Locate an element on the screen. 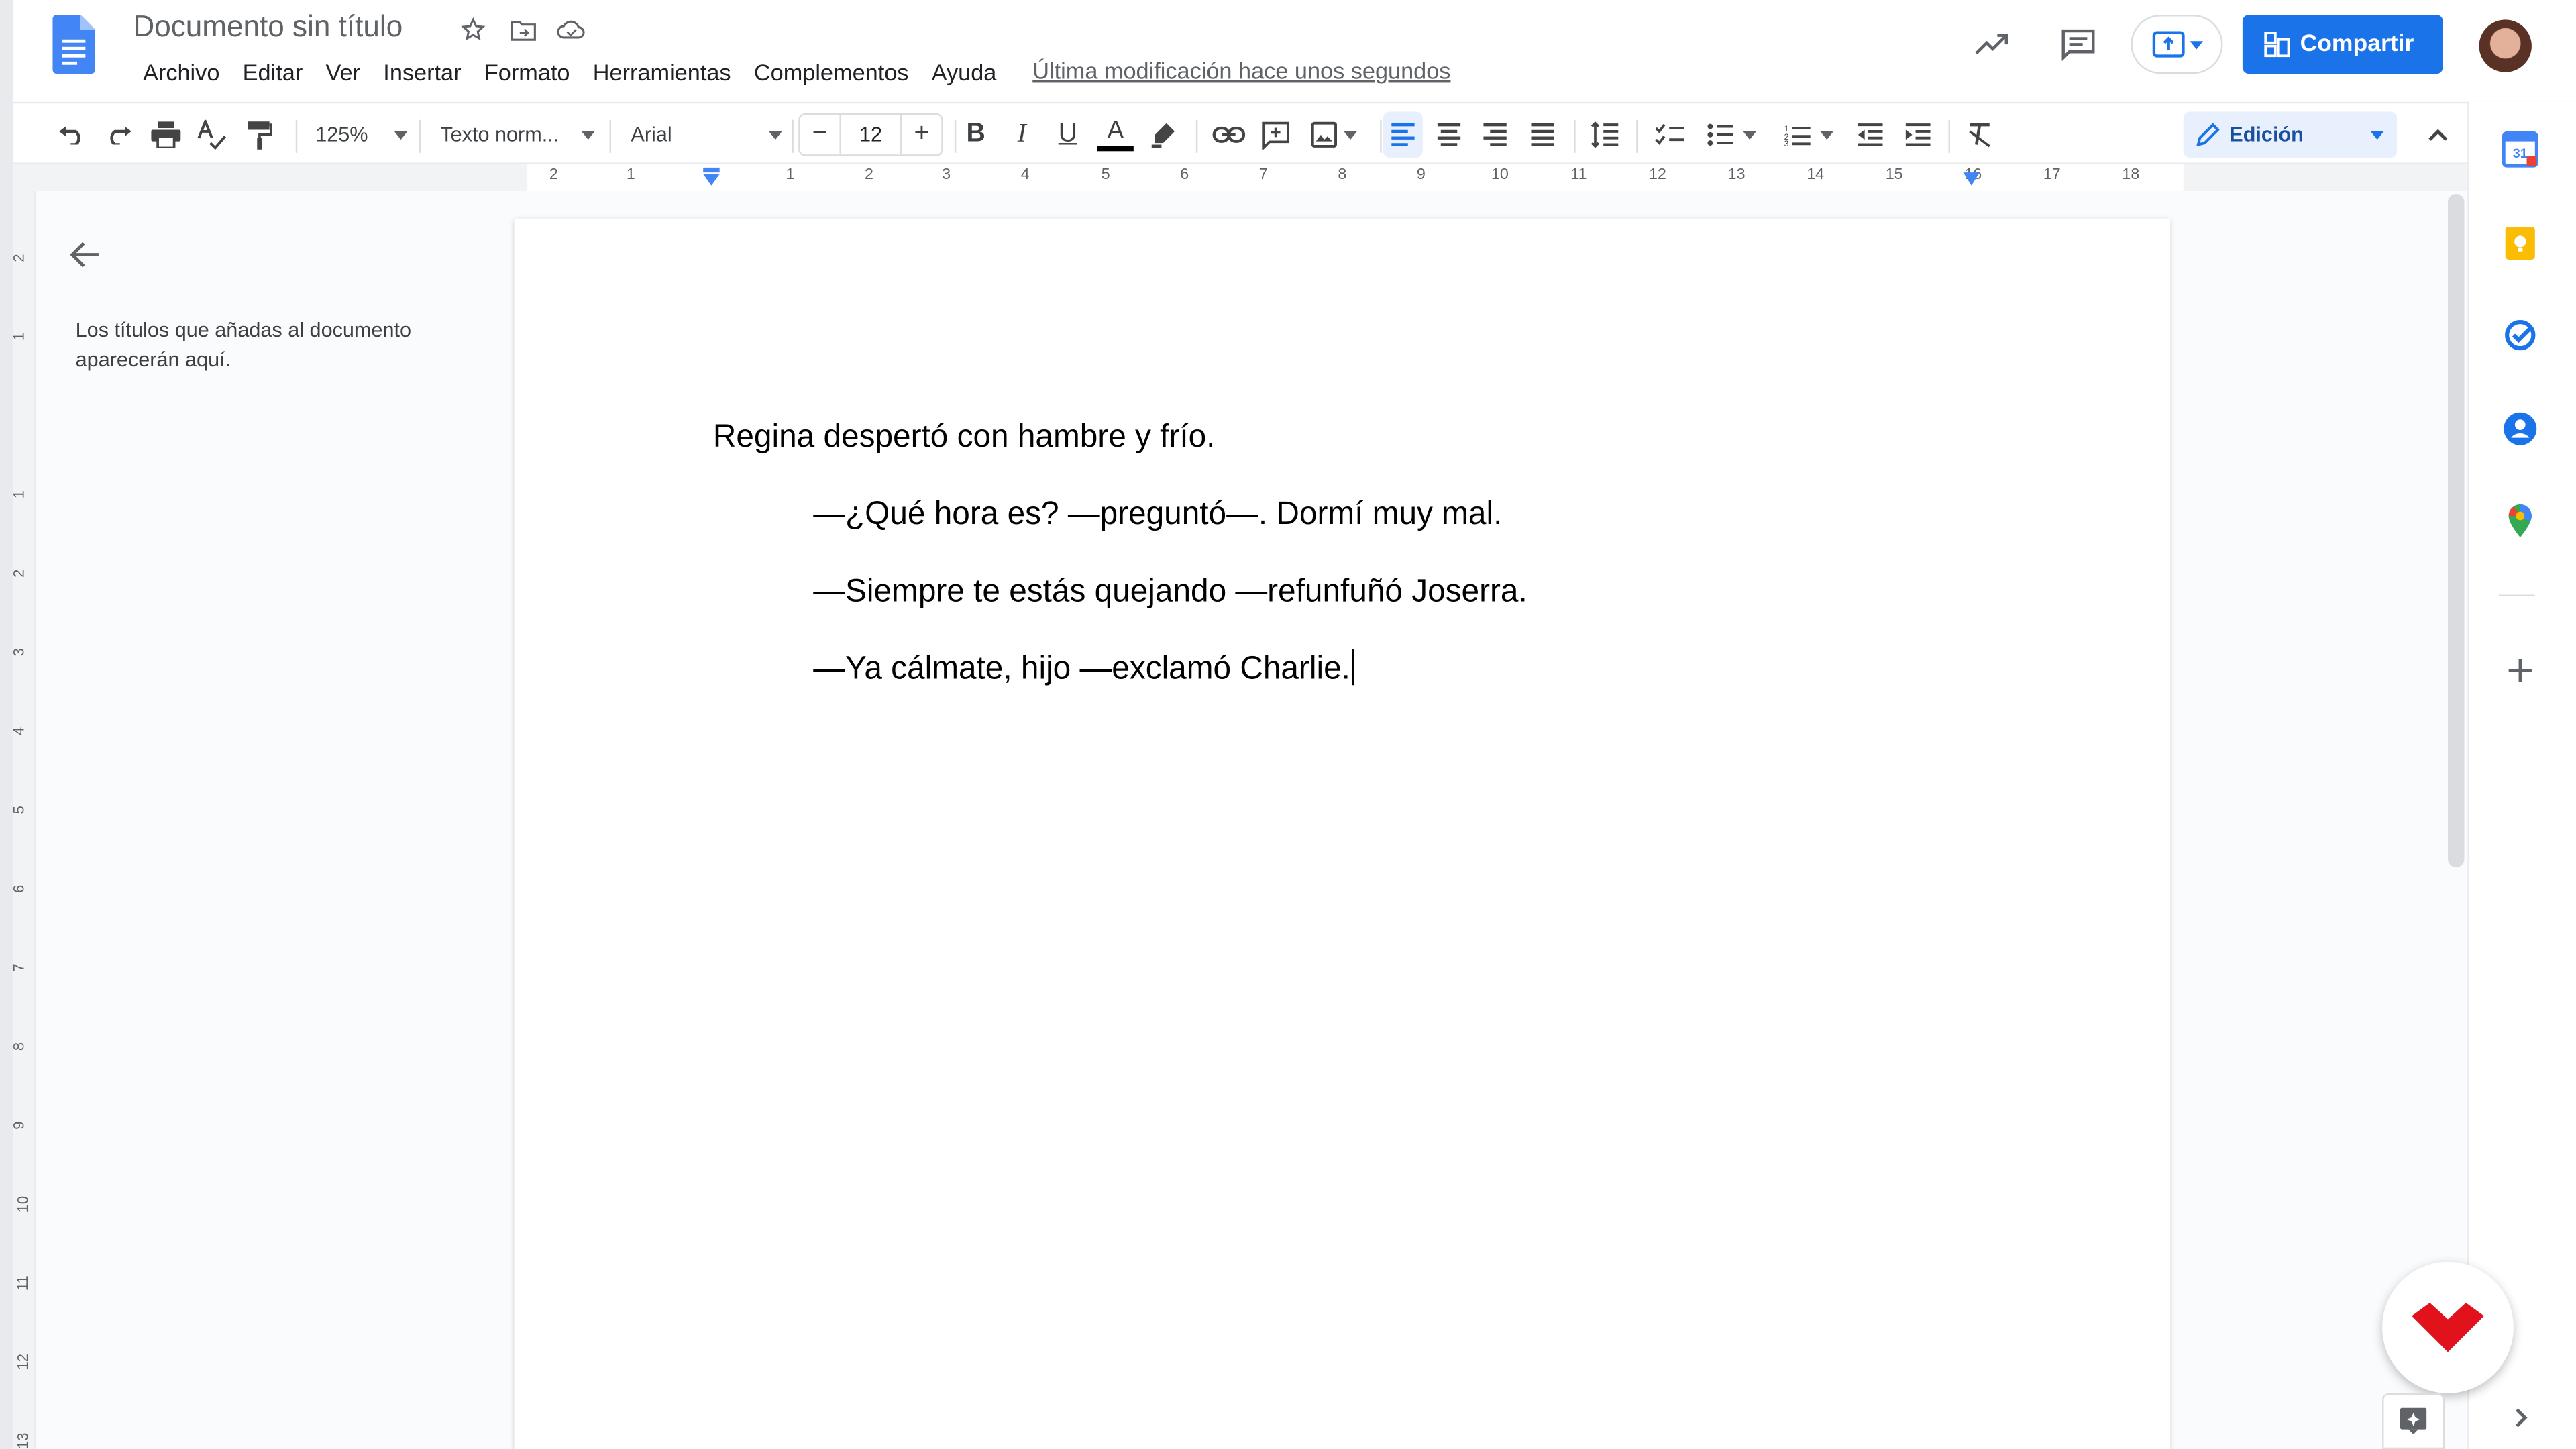 This screenshot has width=2576, height=1449. spellcheck-icon is located at coordinates (212, 134).